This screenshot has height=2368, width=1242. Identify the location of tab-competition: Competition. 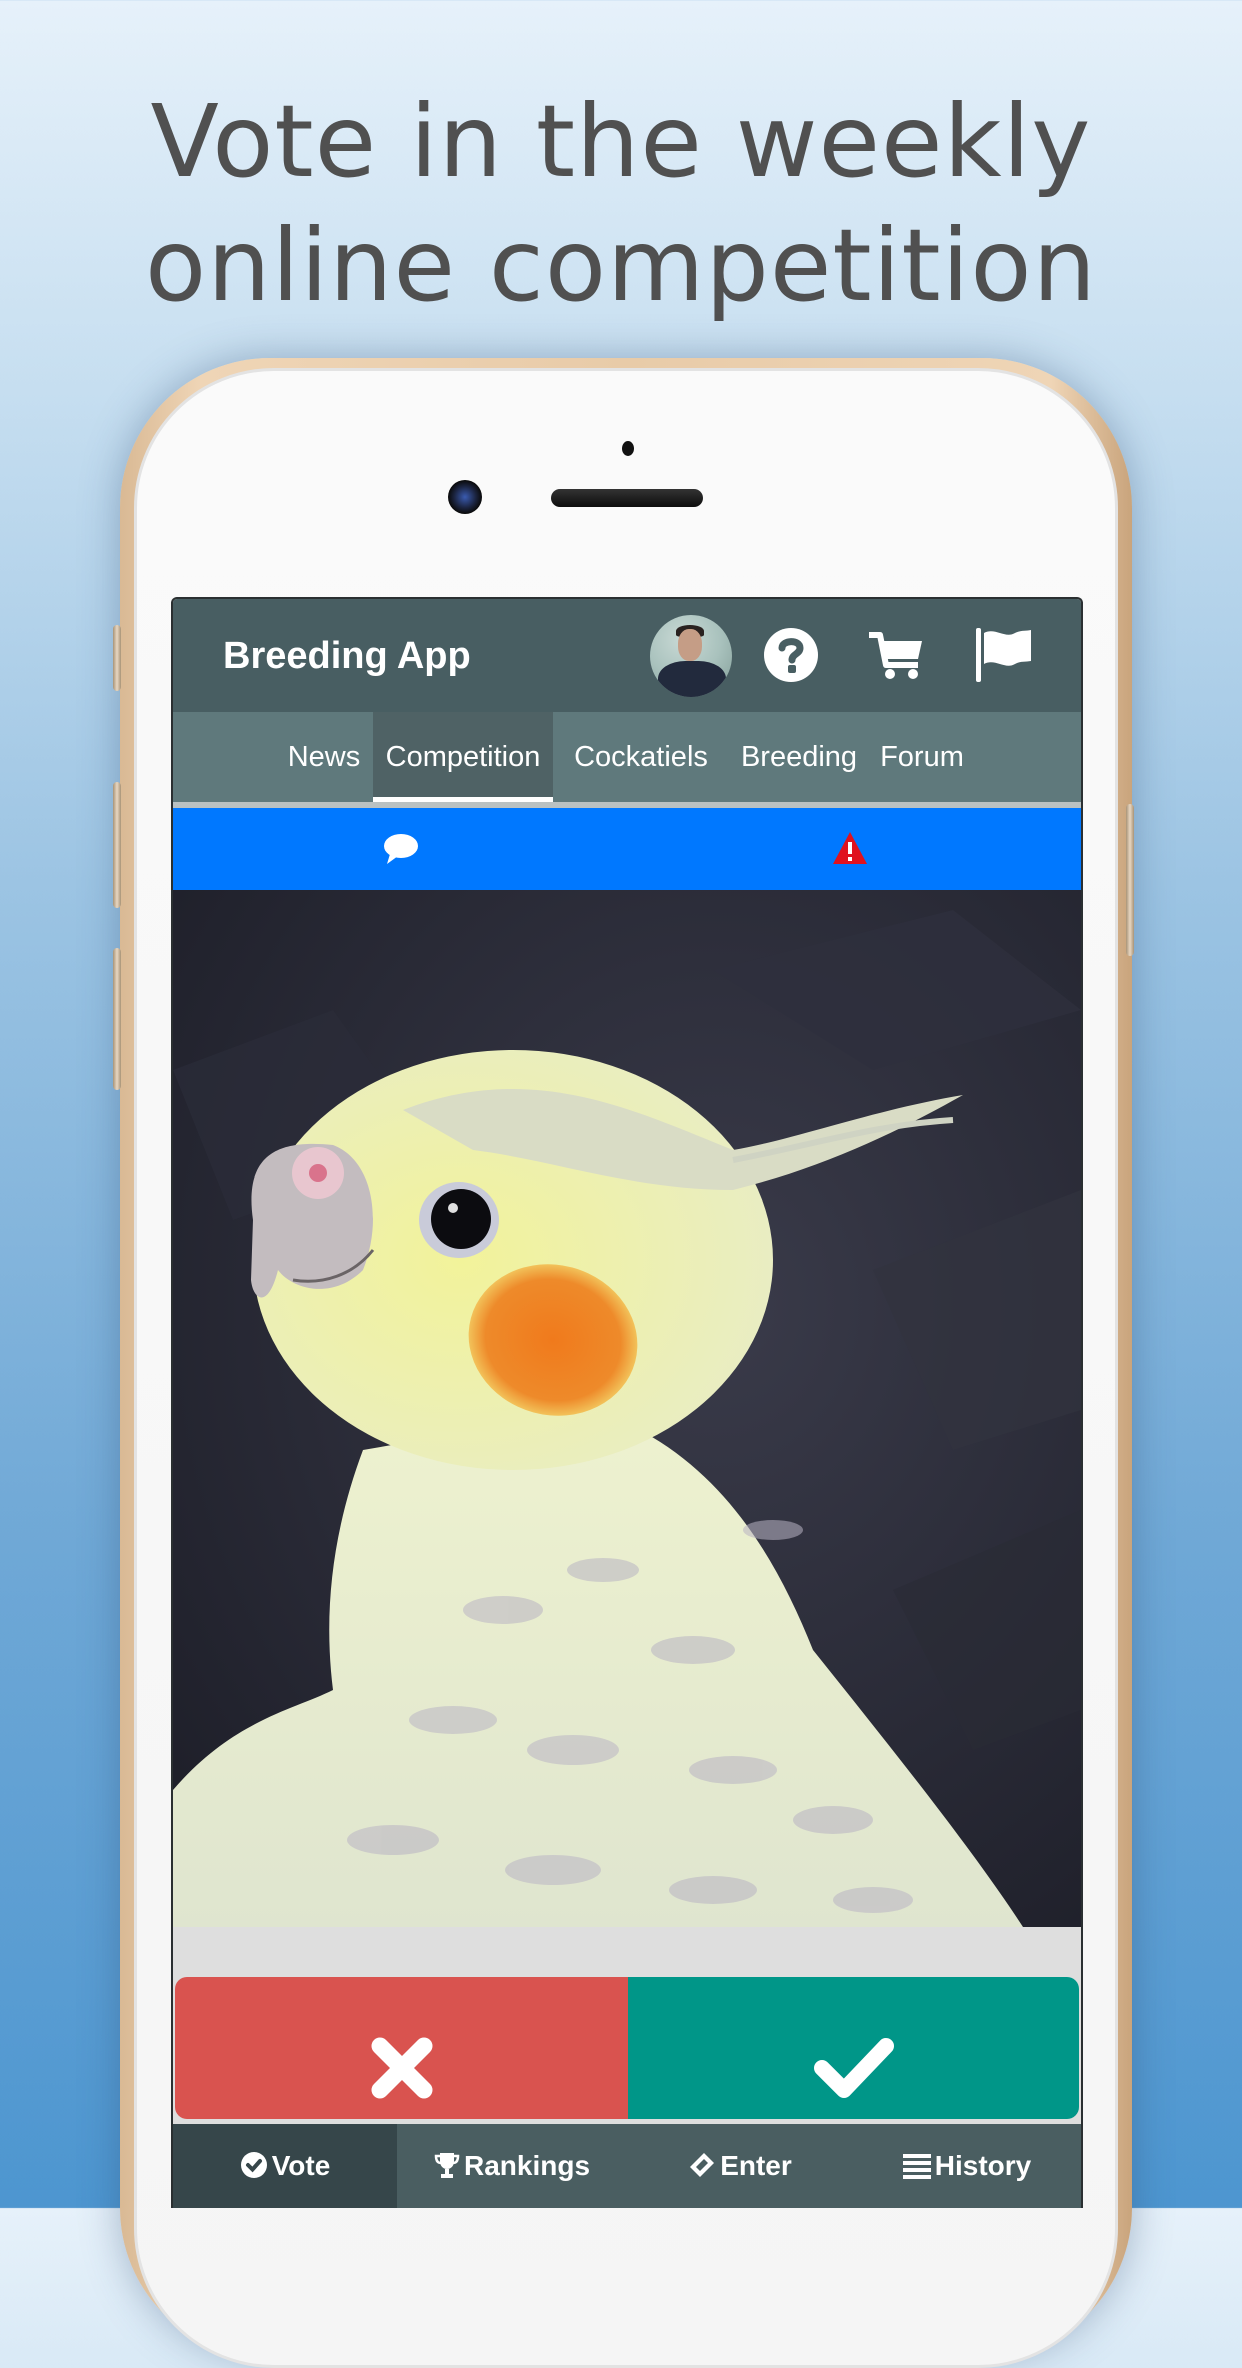
(463, 757).